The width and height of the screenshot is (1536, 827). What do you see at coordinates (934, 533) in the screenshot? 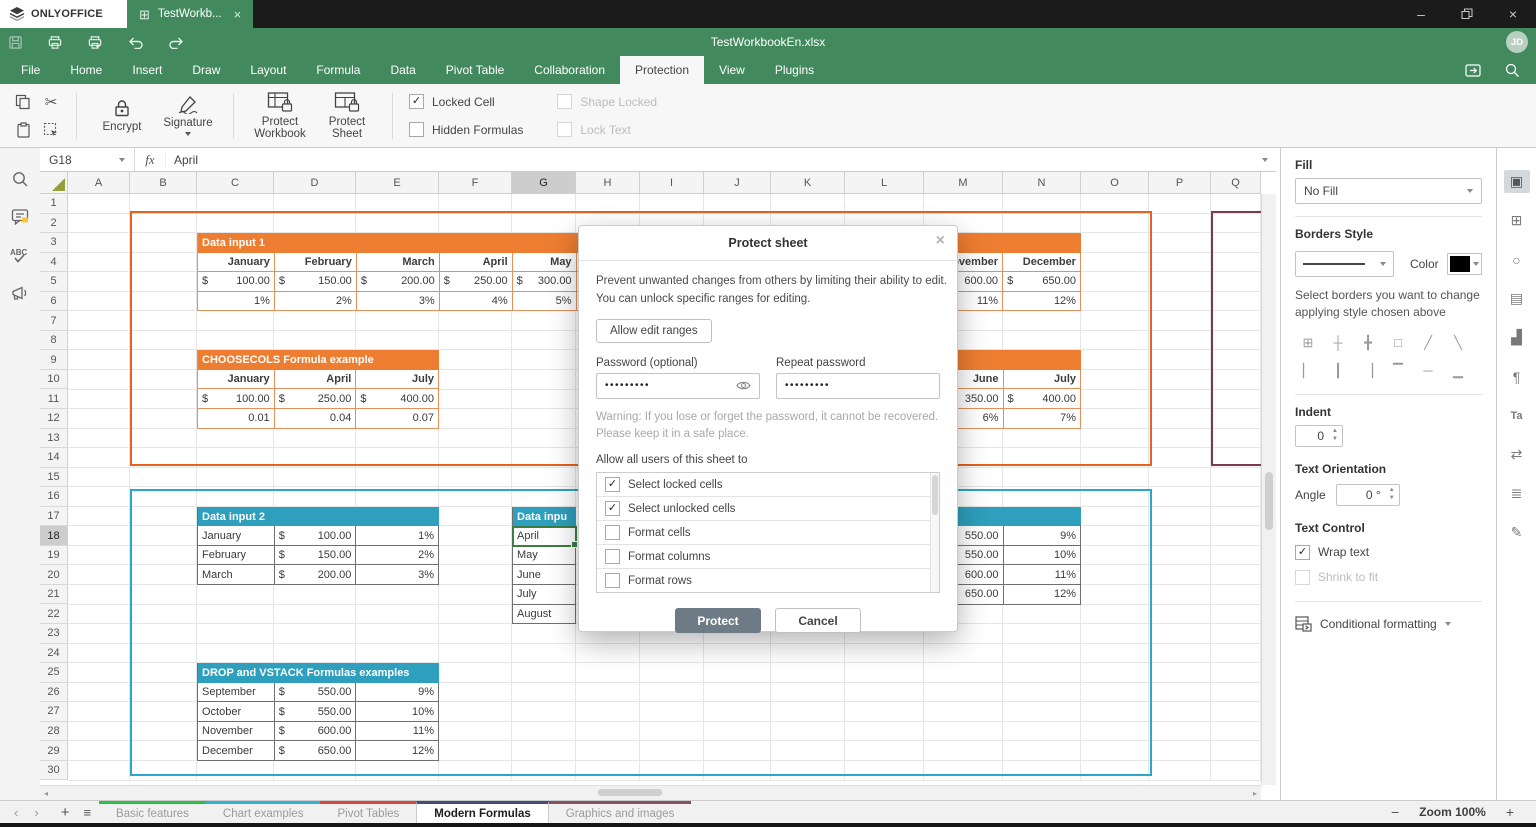
I see `list-scrollbar` at bounding box center [934, 533].